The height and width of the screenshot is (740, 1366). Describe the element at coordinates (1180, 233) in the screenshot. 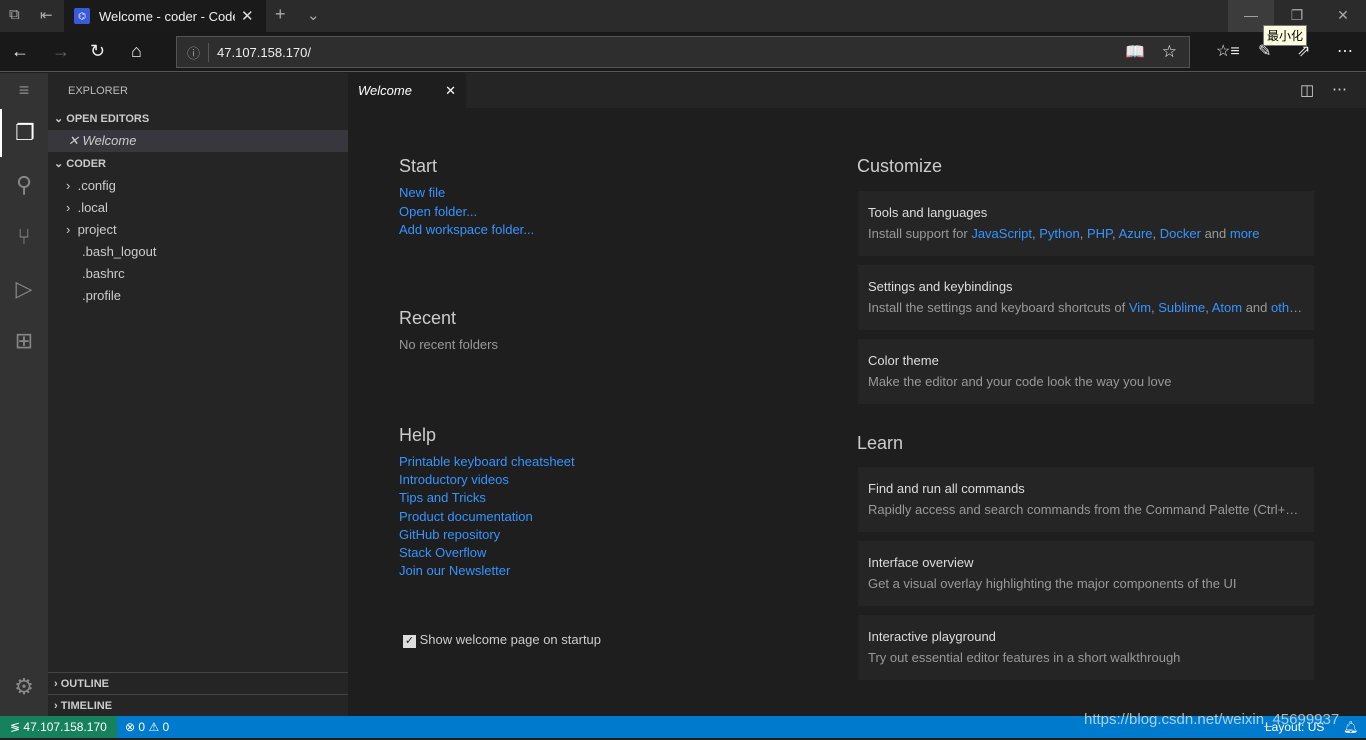

I see `docker-link: Docker` at that location.